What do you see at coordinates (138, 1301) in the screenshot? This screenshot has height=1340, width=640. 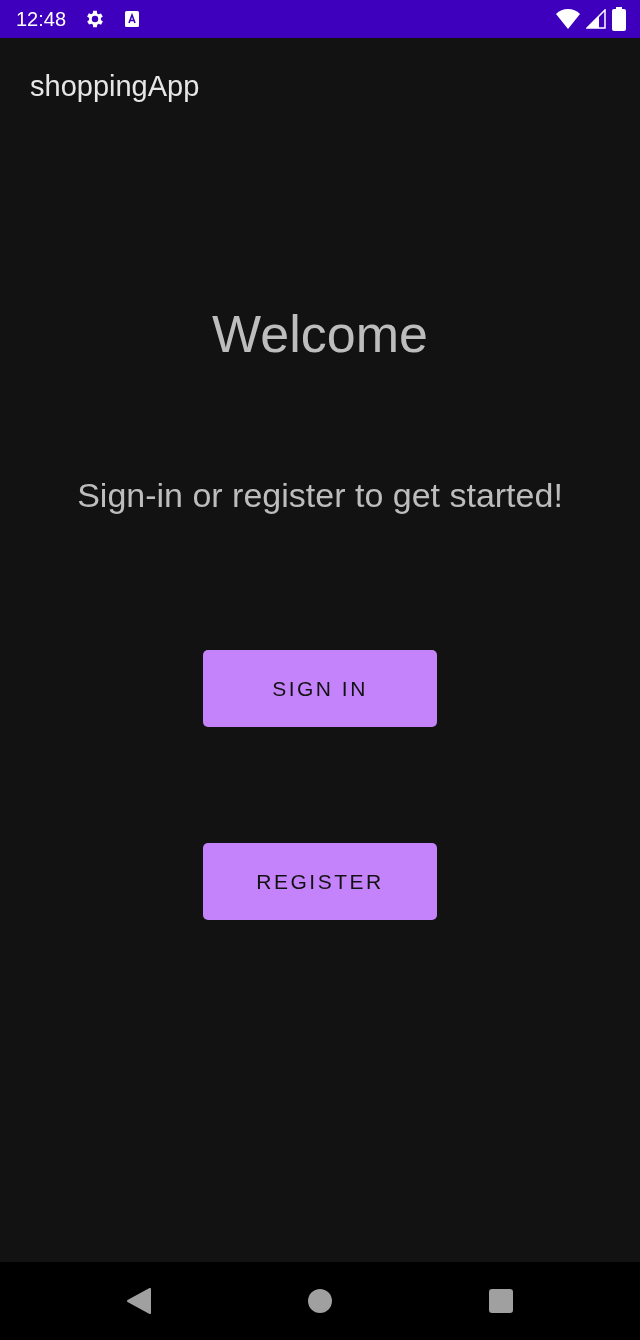 I see `back-icon` at bounding box center [138, 1301].